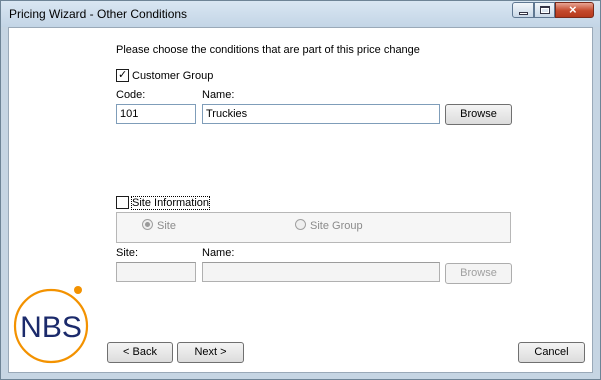 The height and width of the screenshot is (380, 601). Describe the element at coordinates (147, 224) in the screenshot. I see `site-radio` at that location.